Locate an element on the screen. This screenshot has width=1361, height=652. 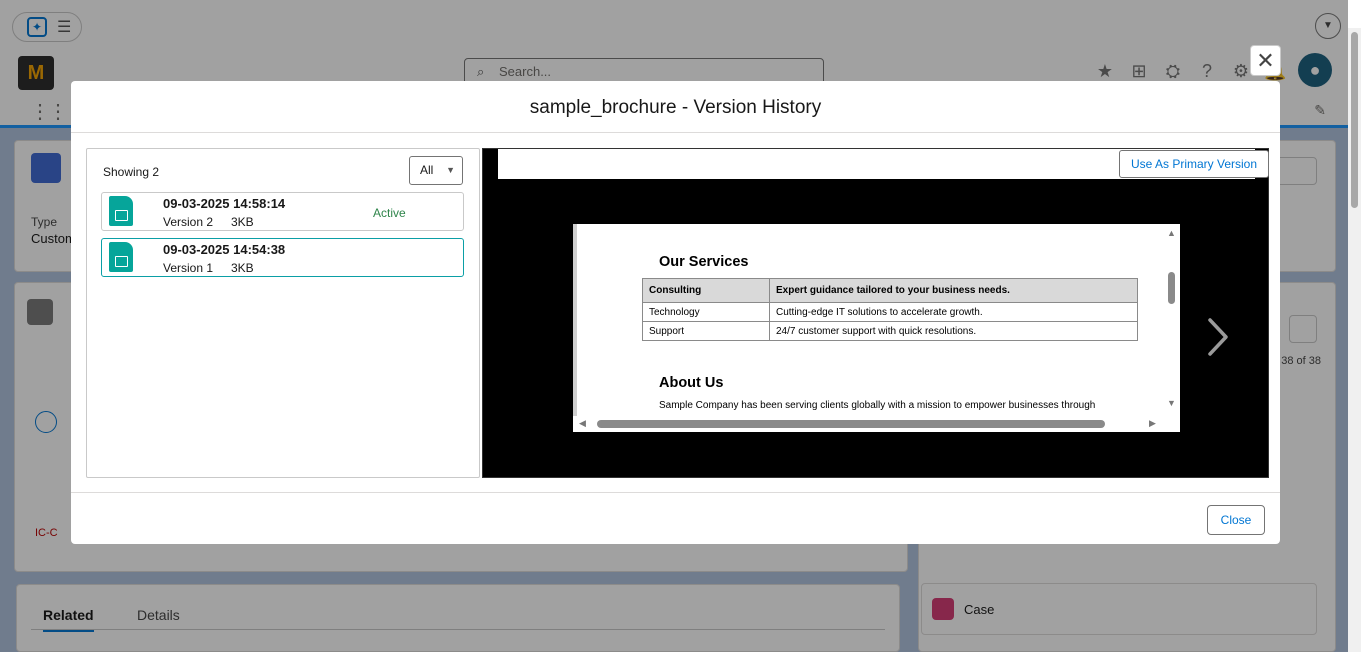
preview-toolbar: Use As Primary Version is located at coordinates (883, 164).